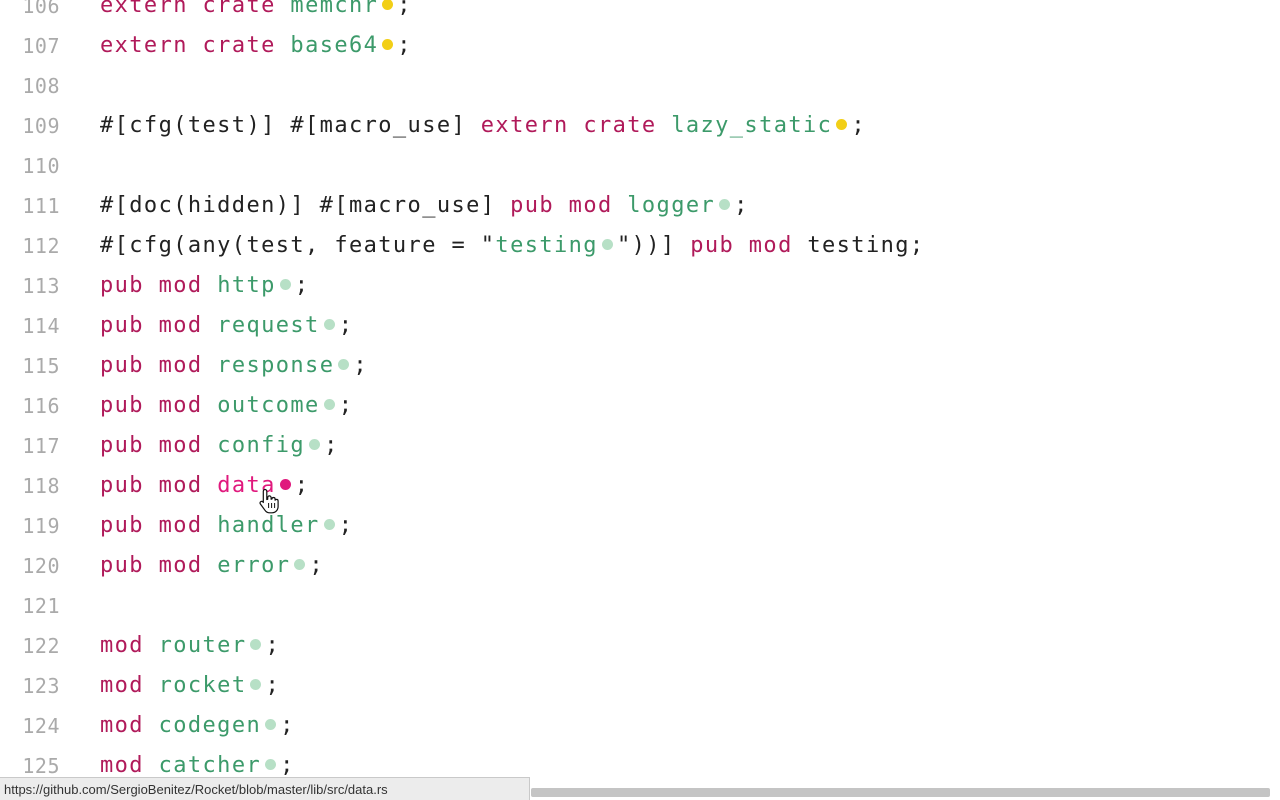 This screenshot has width=1280, height=800. I want to click on code-line: 121, so click(640, 606).